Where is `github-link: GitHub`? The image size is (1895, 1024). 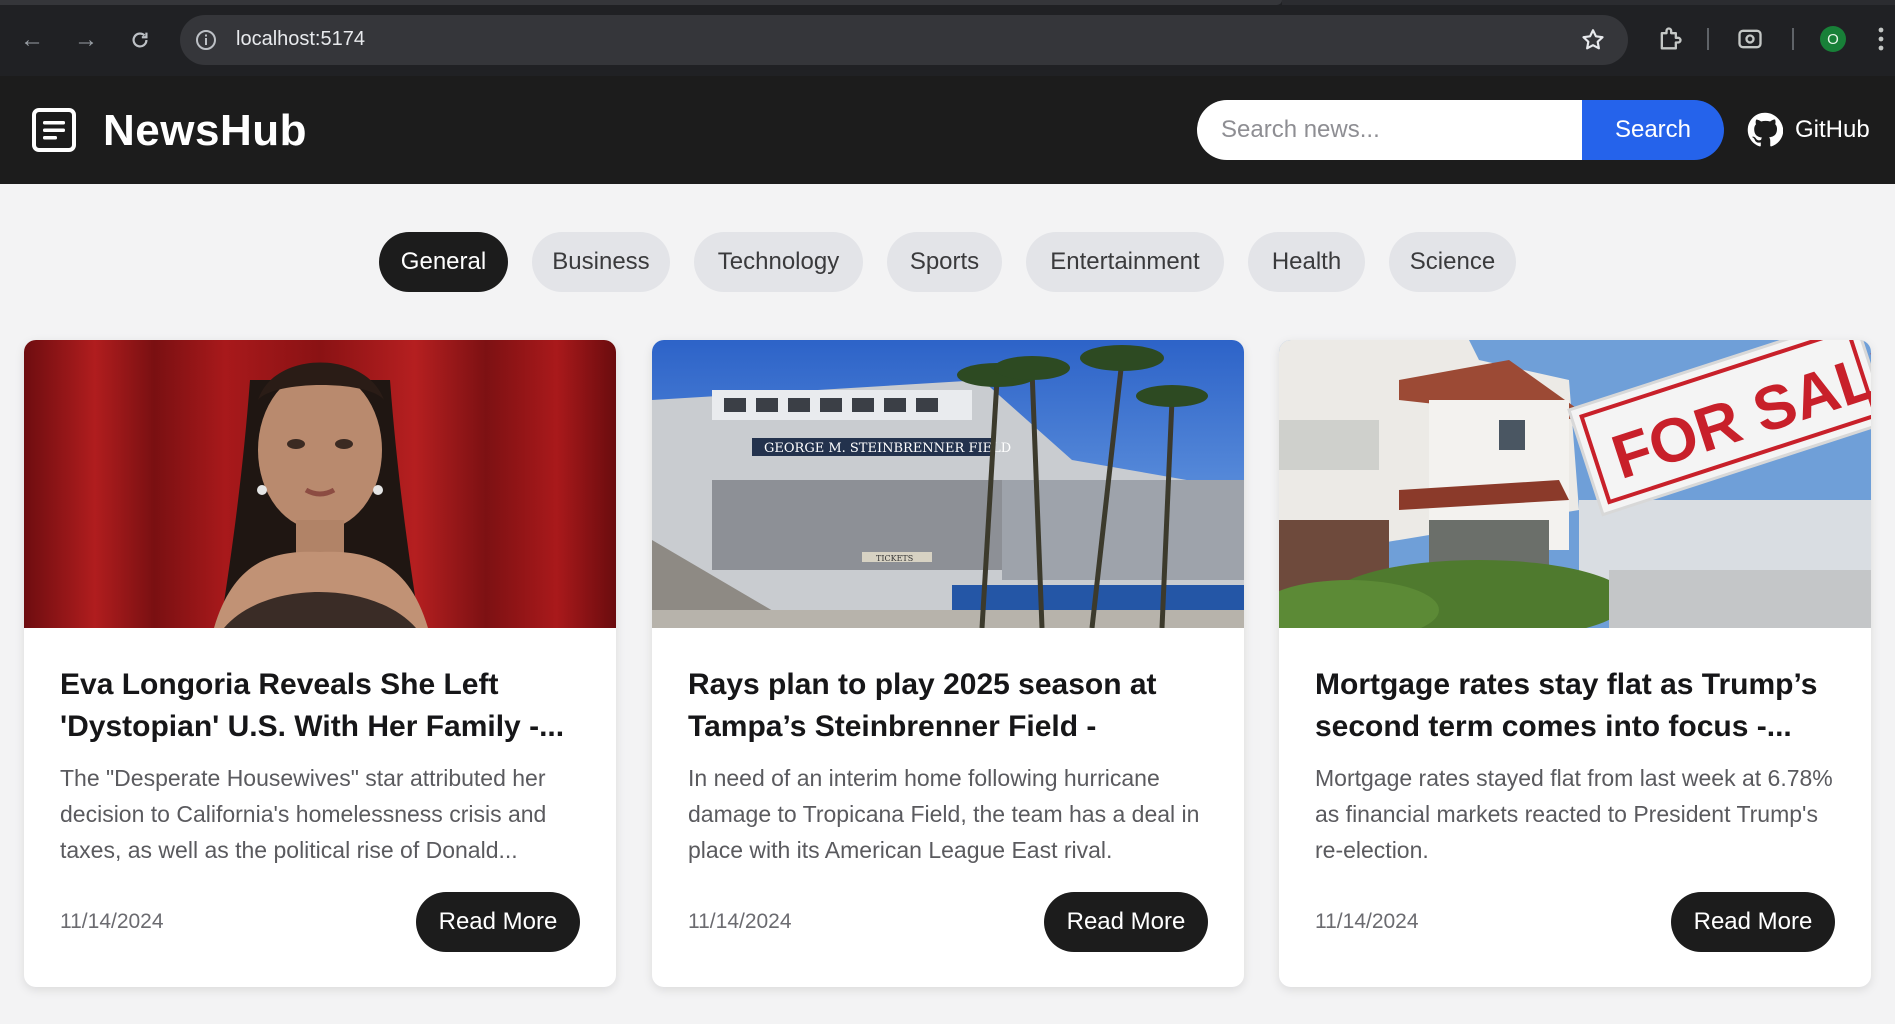
github-link: GitHub is located at coordinates (1808, 130).